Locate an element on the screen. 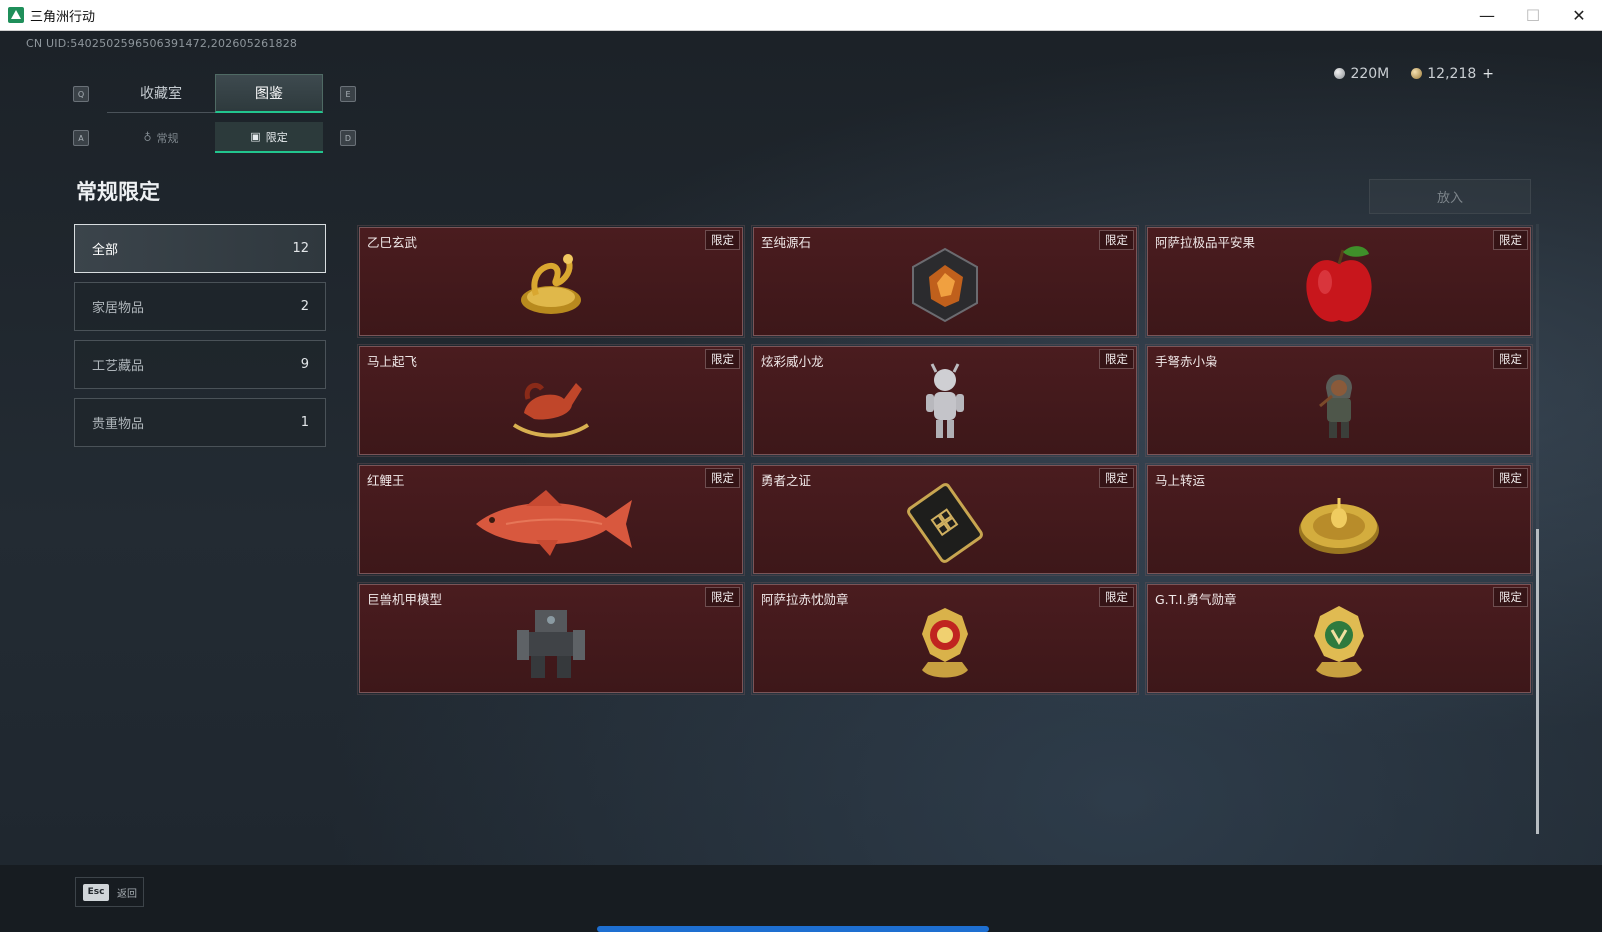 The height and width of the screenshot is (932, 1602). gold-amount: 12,218 is located at coordinates (1452, 74).